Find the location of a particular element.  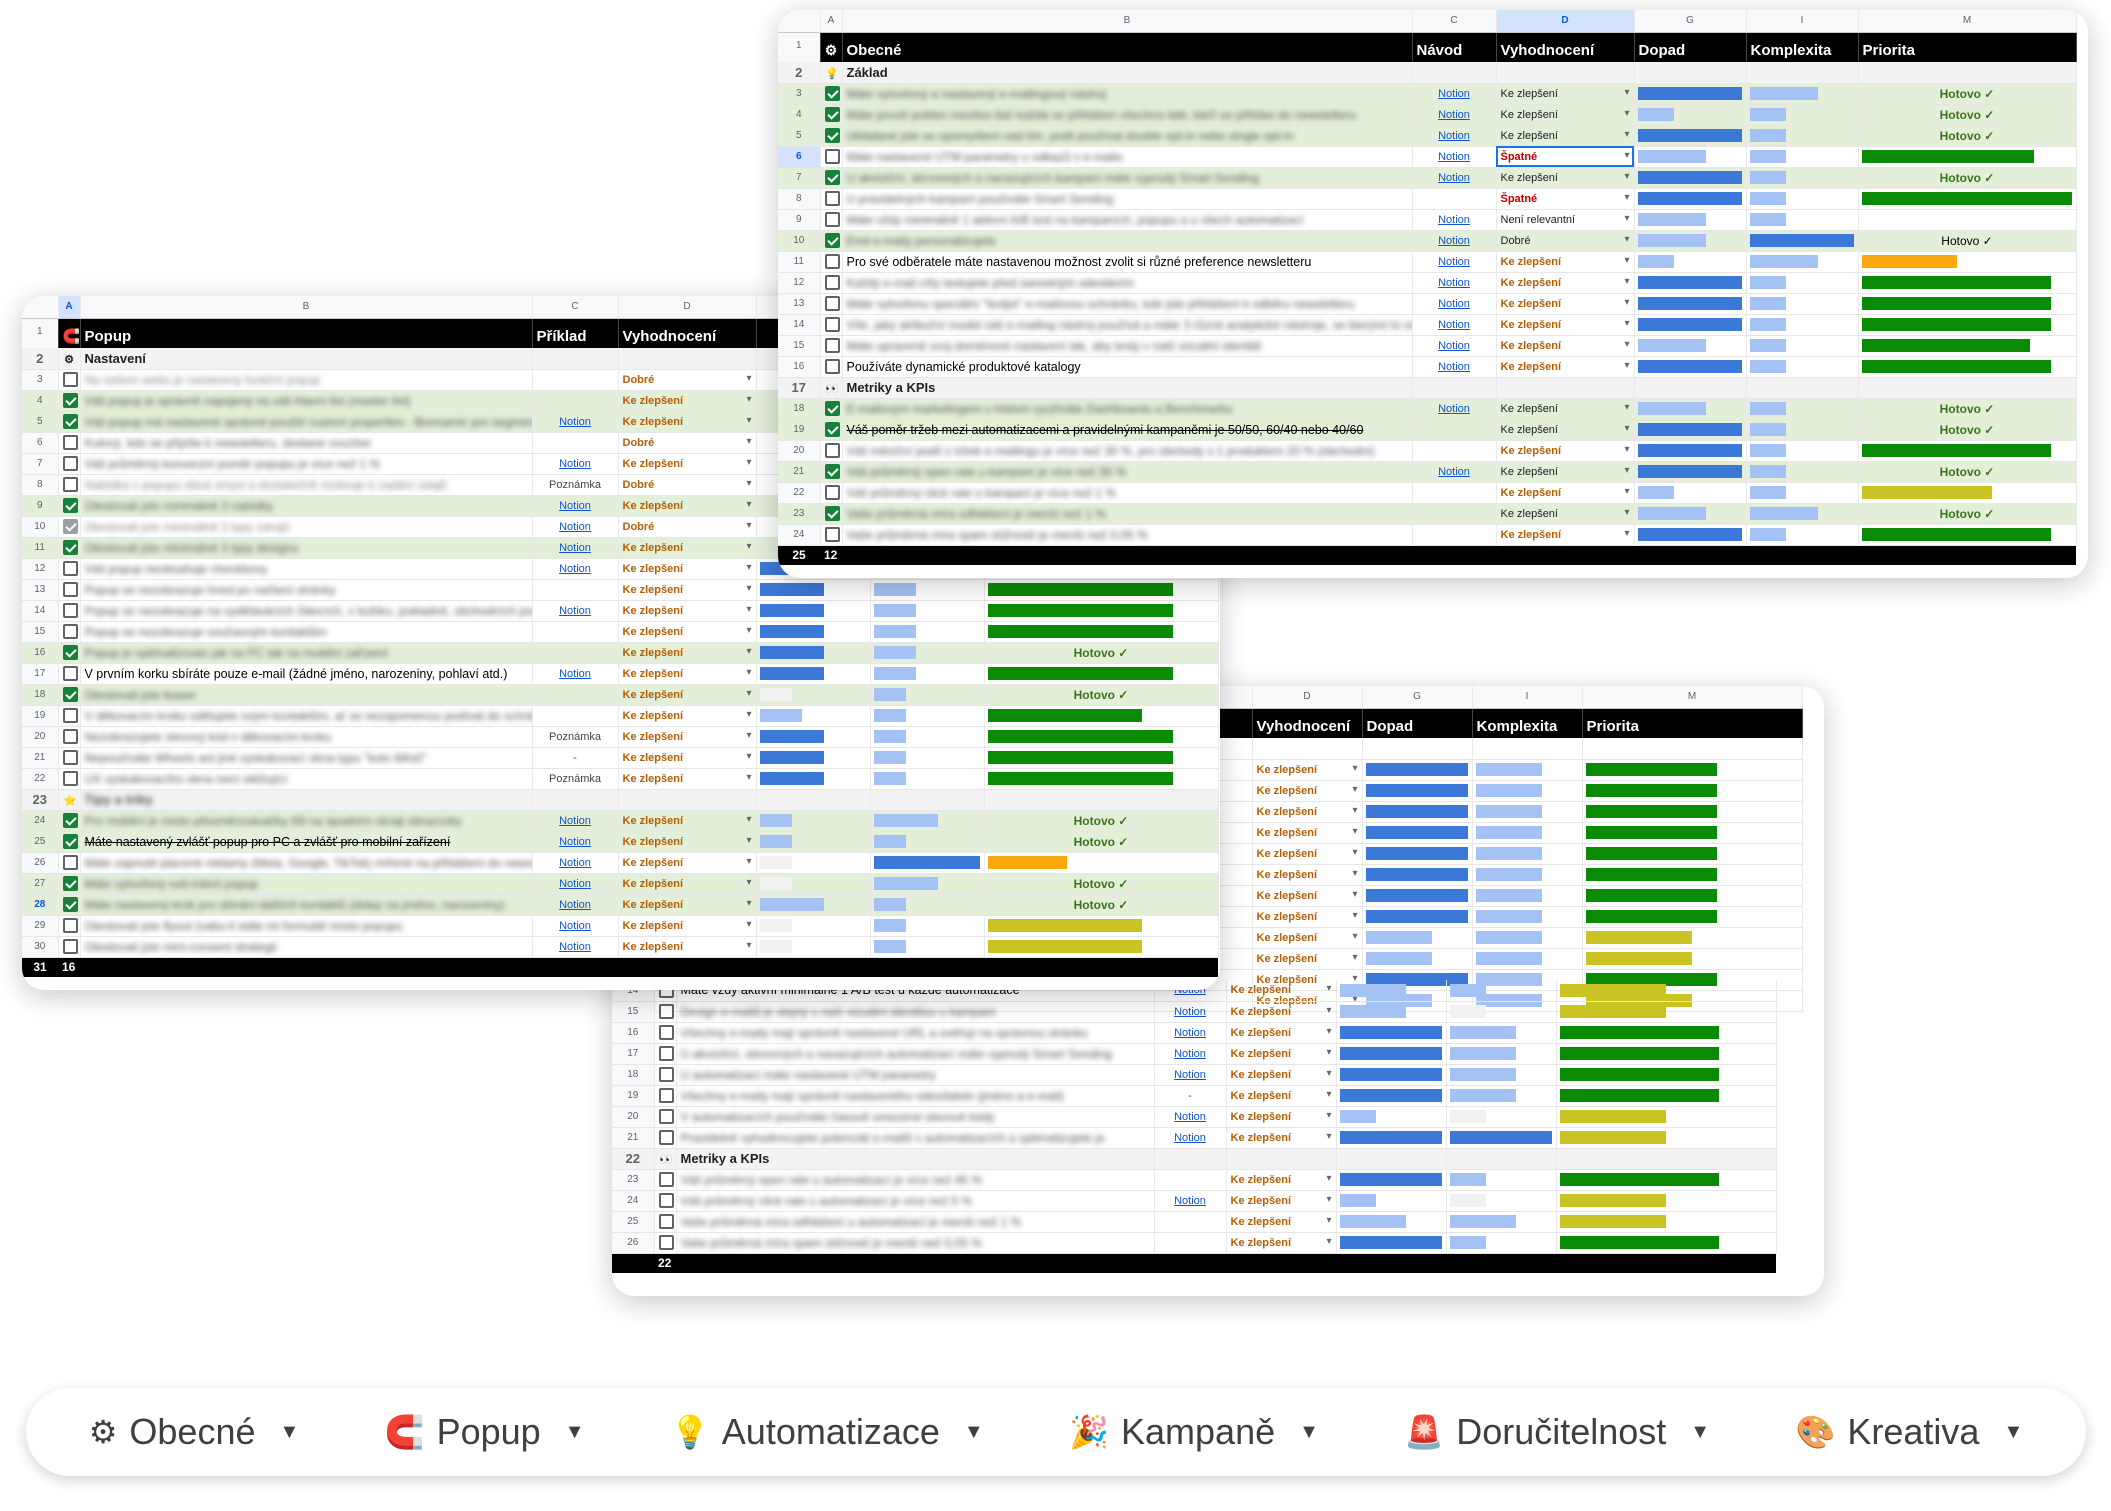

sheet-tab-3: 🎉 Kampaně ▼ is located at coordinates (1194, 1432).